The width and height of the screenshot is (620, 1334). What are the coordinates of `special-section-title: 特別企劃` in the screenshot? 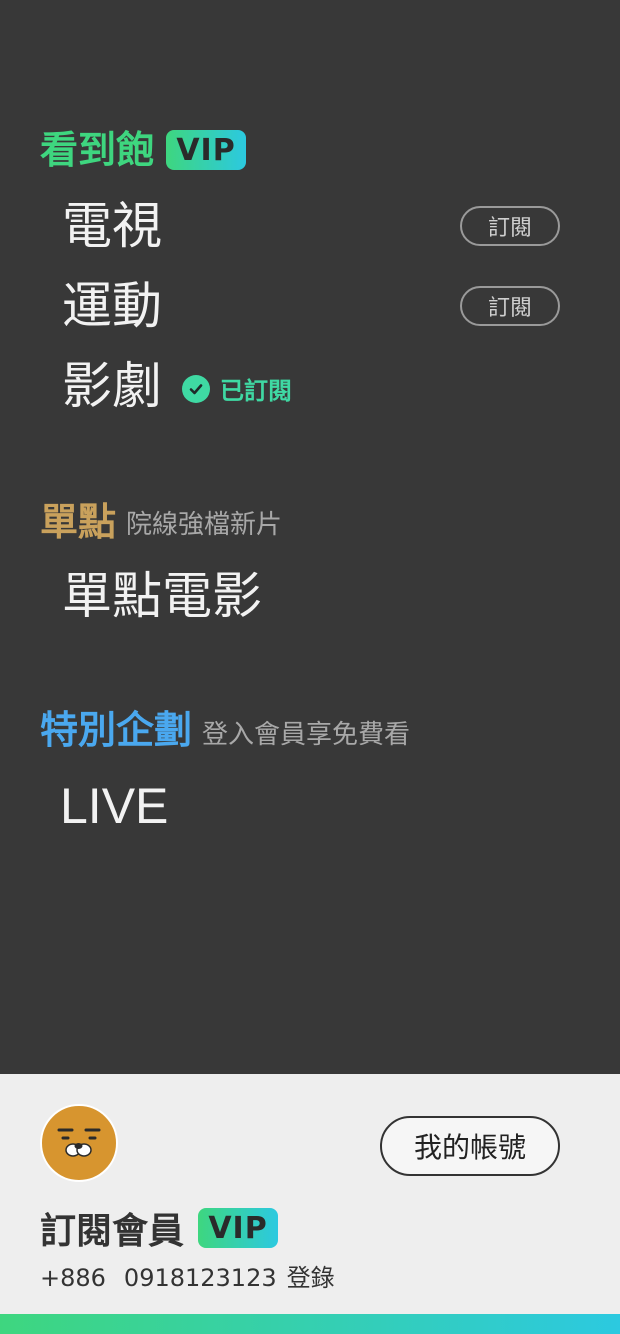 It's located at (116, 730).